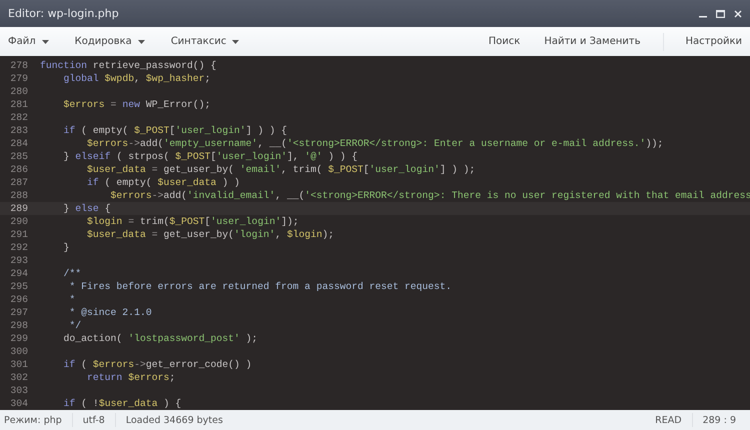  Describe the element at coordinates (160, 338) in the screenshot. I see `code-text: do_action( 'lostpassword_post' );` at that location.